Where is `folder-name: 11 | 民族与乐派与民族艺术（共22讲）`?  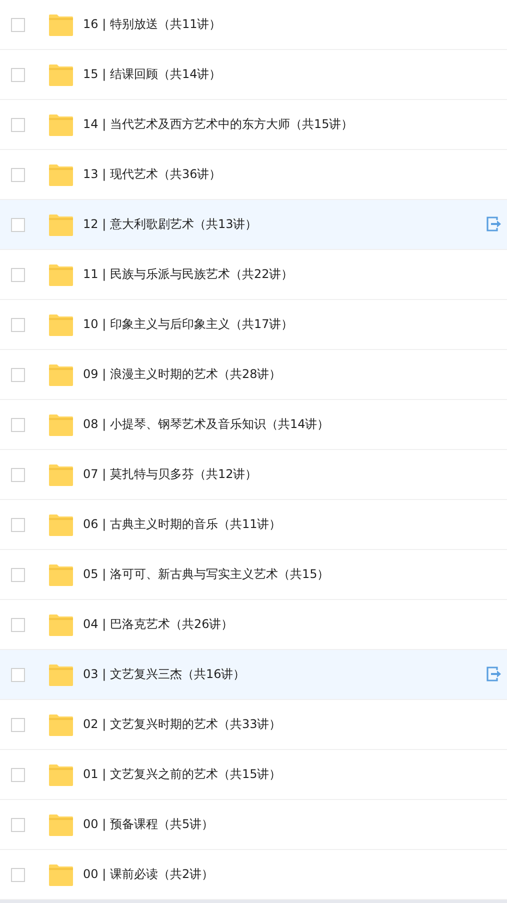 folder-name: 11 | 民族与乐派与民族艺术（共22讲） is located at coordinates (188, 274).